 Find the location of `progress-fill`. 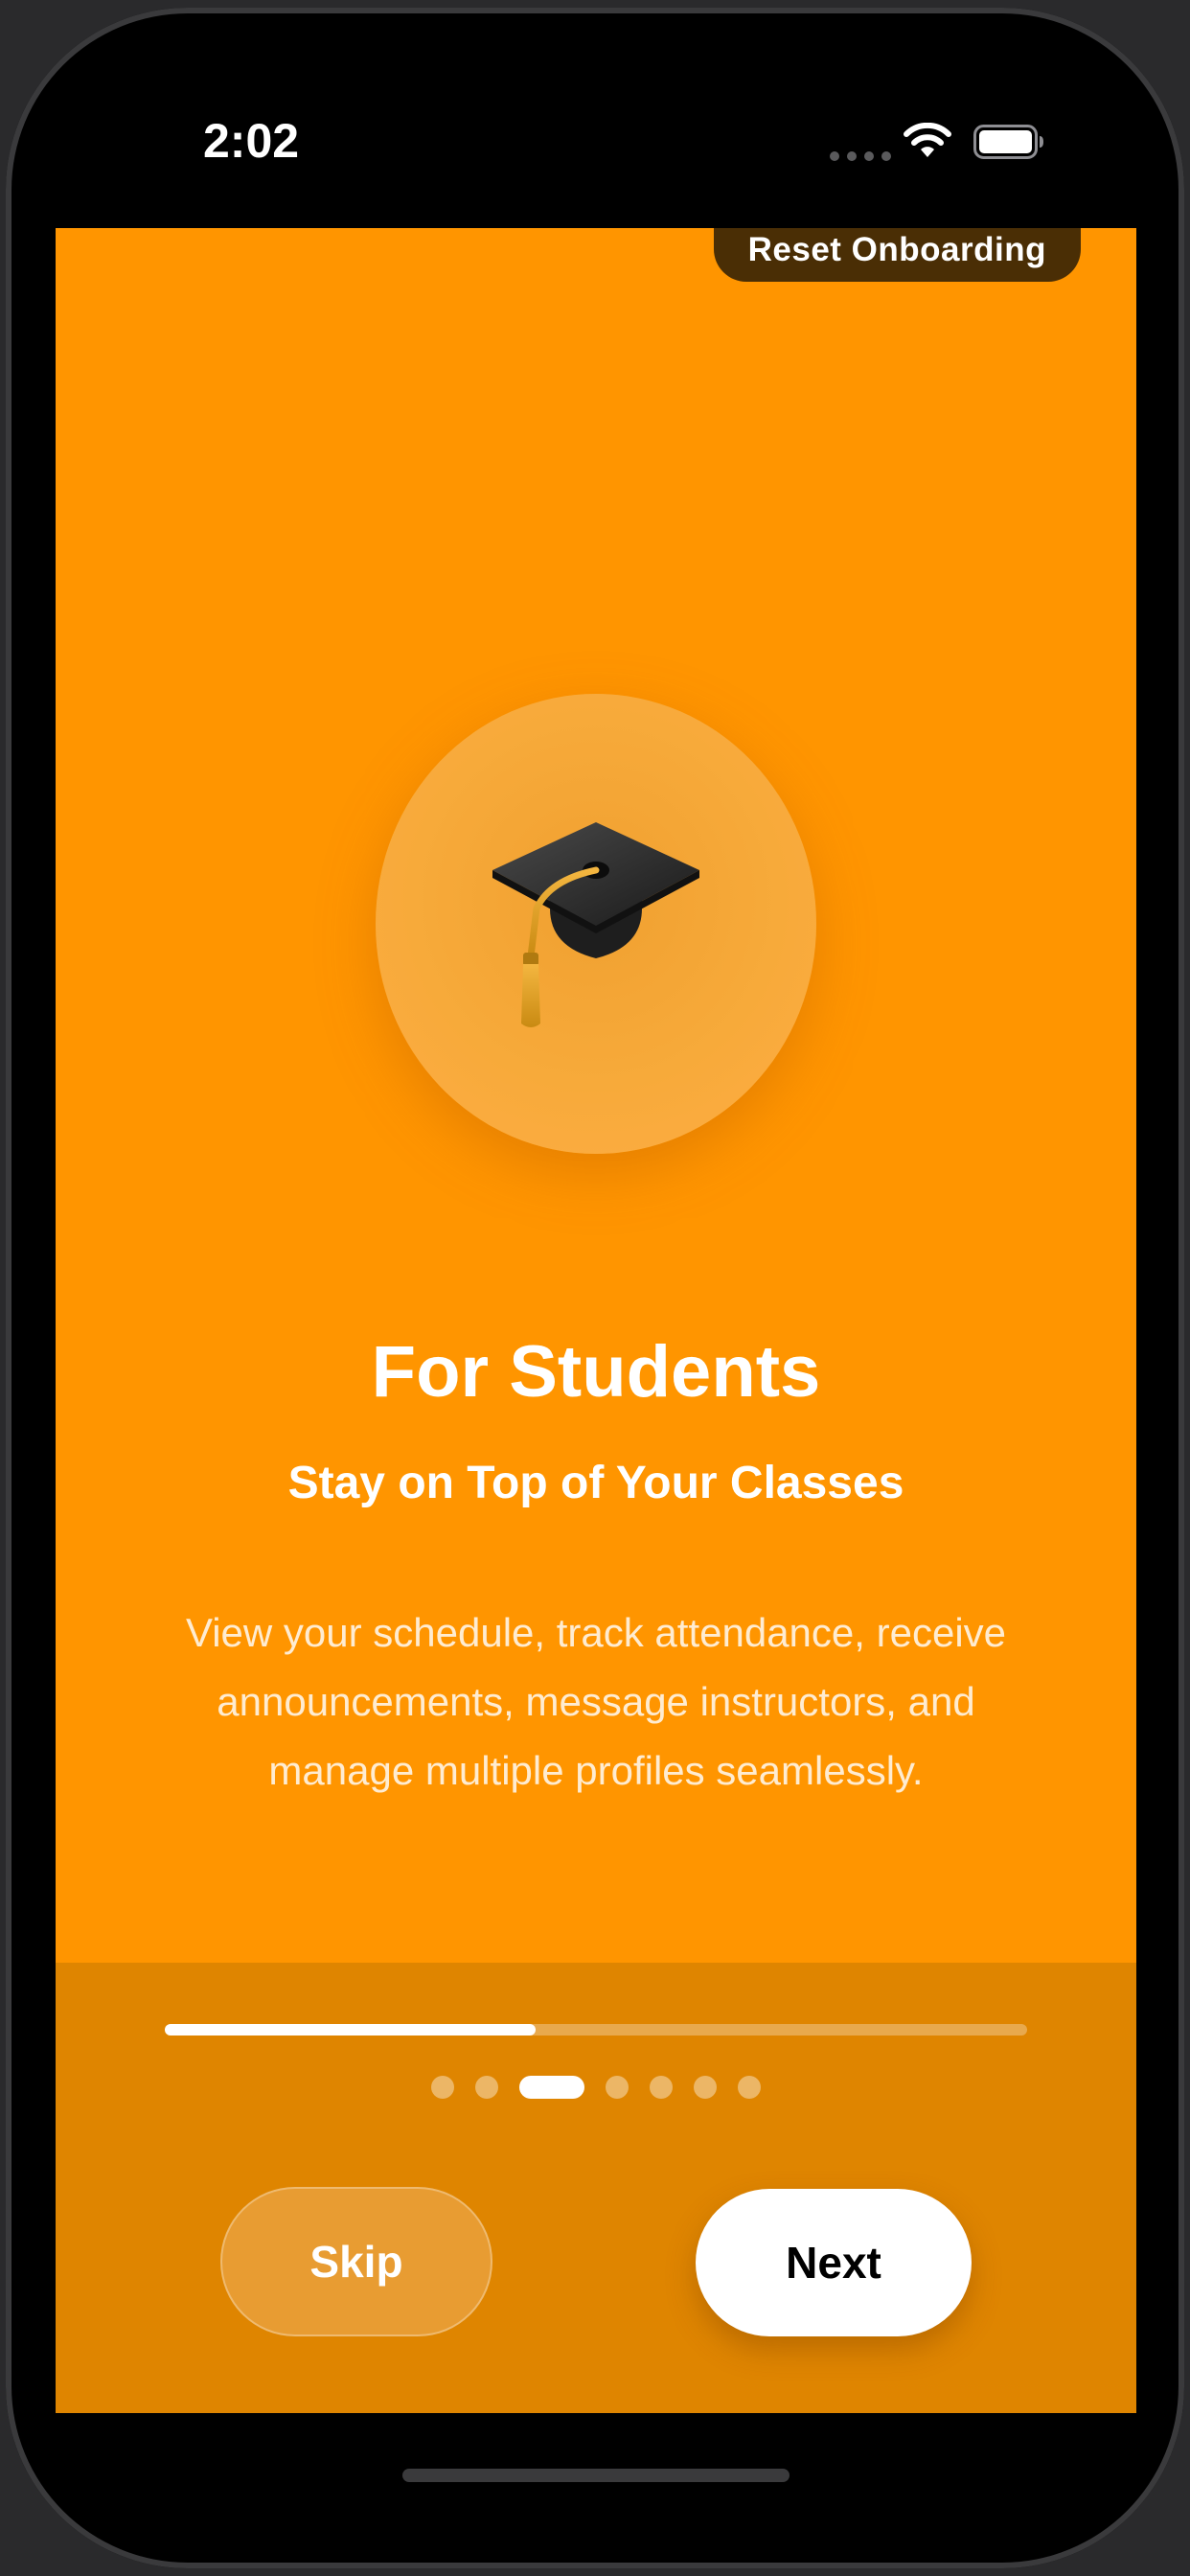

progress-fill is located at coordinates (350, 2030).